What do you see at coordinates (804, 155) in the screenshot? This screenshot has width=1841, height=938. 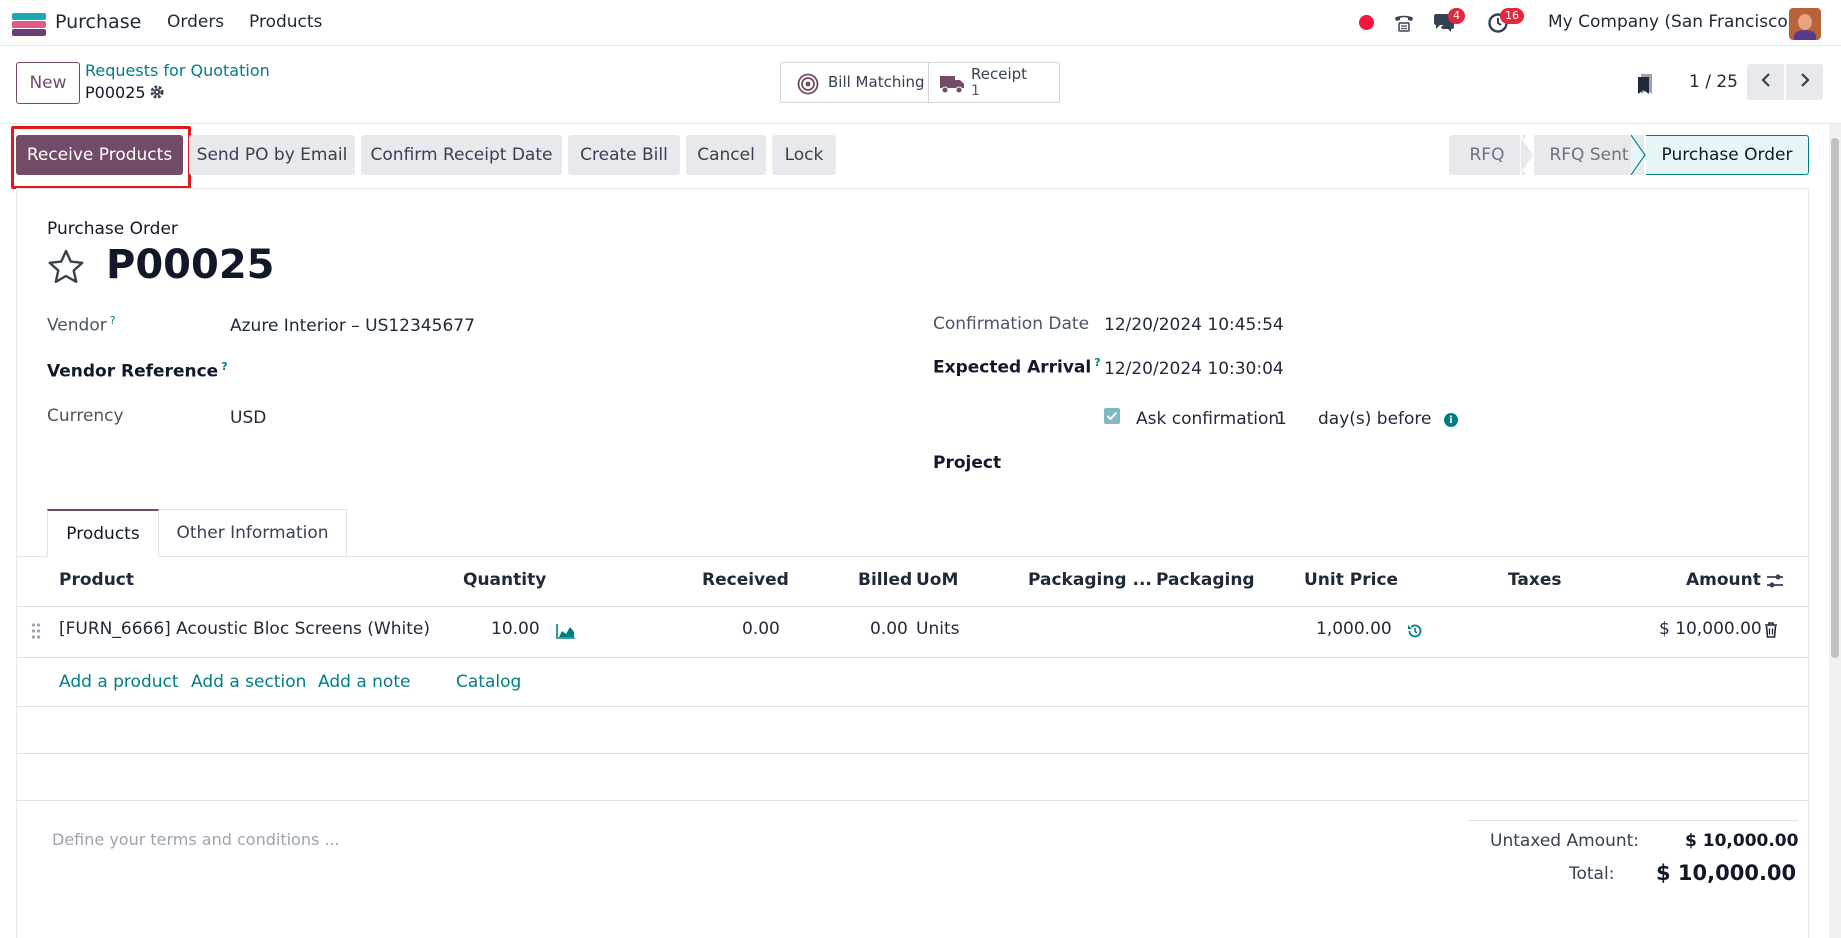 I see `lock-button: Lock` at bounding box center [804, 155].